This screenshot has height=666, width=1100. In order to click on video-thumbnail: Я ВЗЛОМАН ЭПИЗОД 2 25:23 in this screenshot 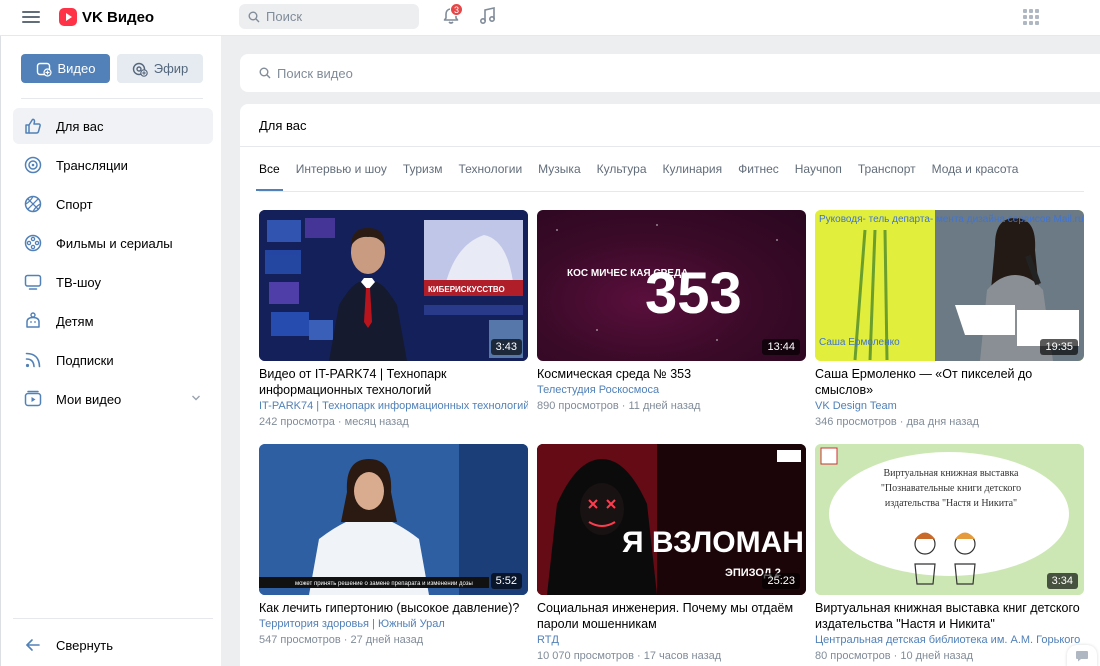, I will do `click(671, 519)`.